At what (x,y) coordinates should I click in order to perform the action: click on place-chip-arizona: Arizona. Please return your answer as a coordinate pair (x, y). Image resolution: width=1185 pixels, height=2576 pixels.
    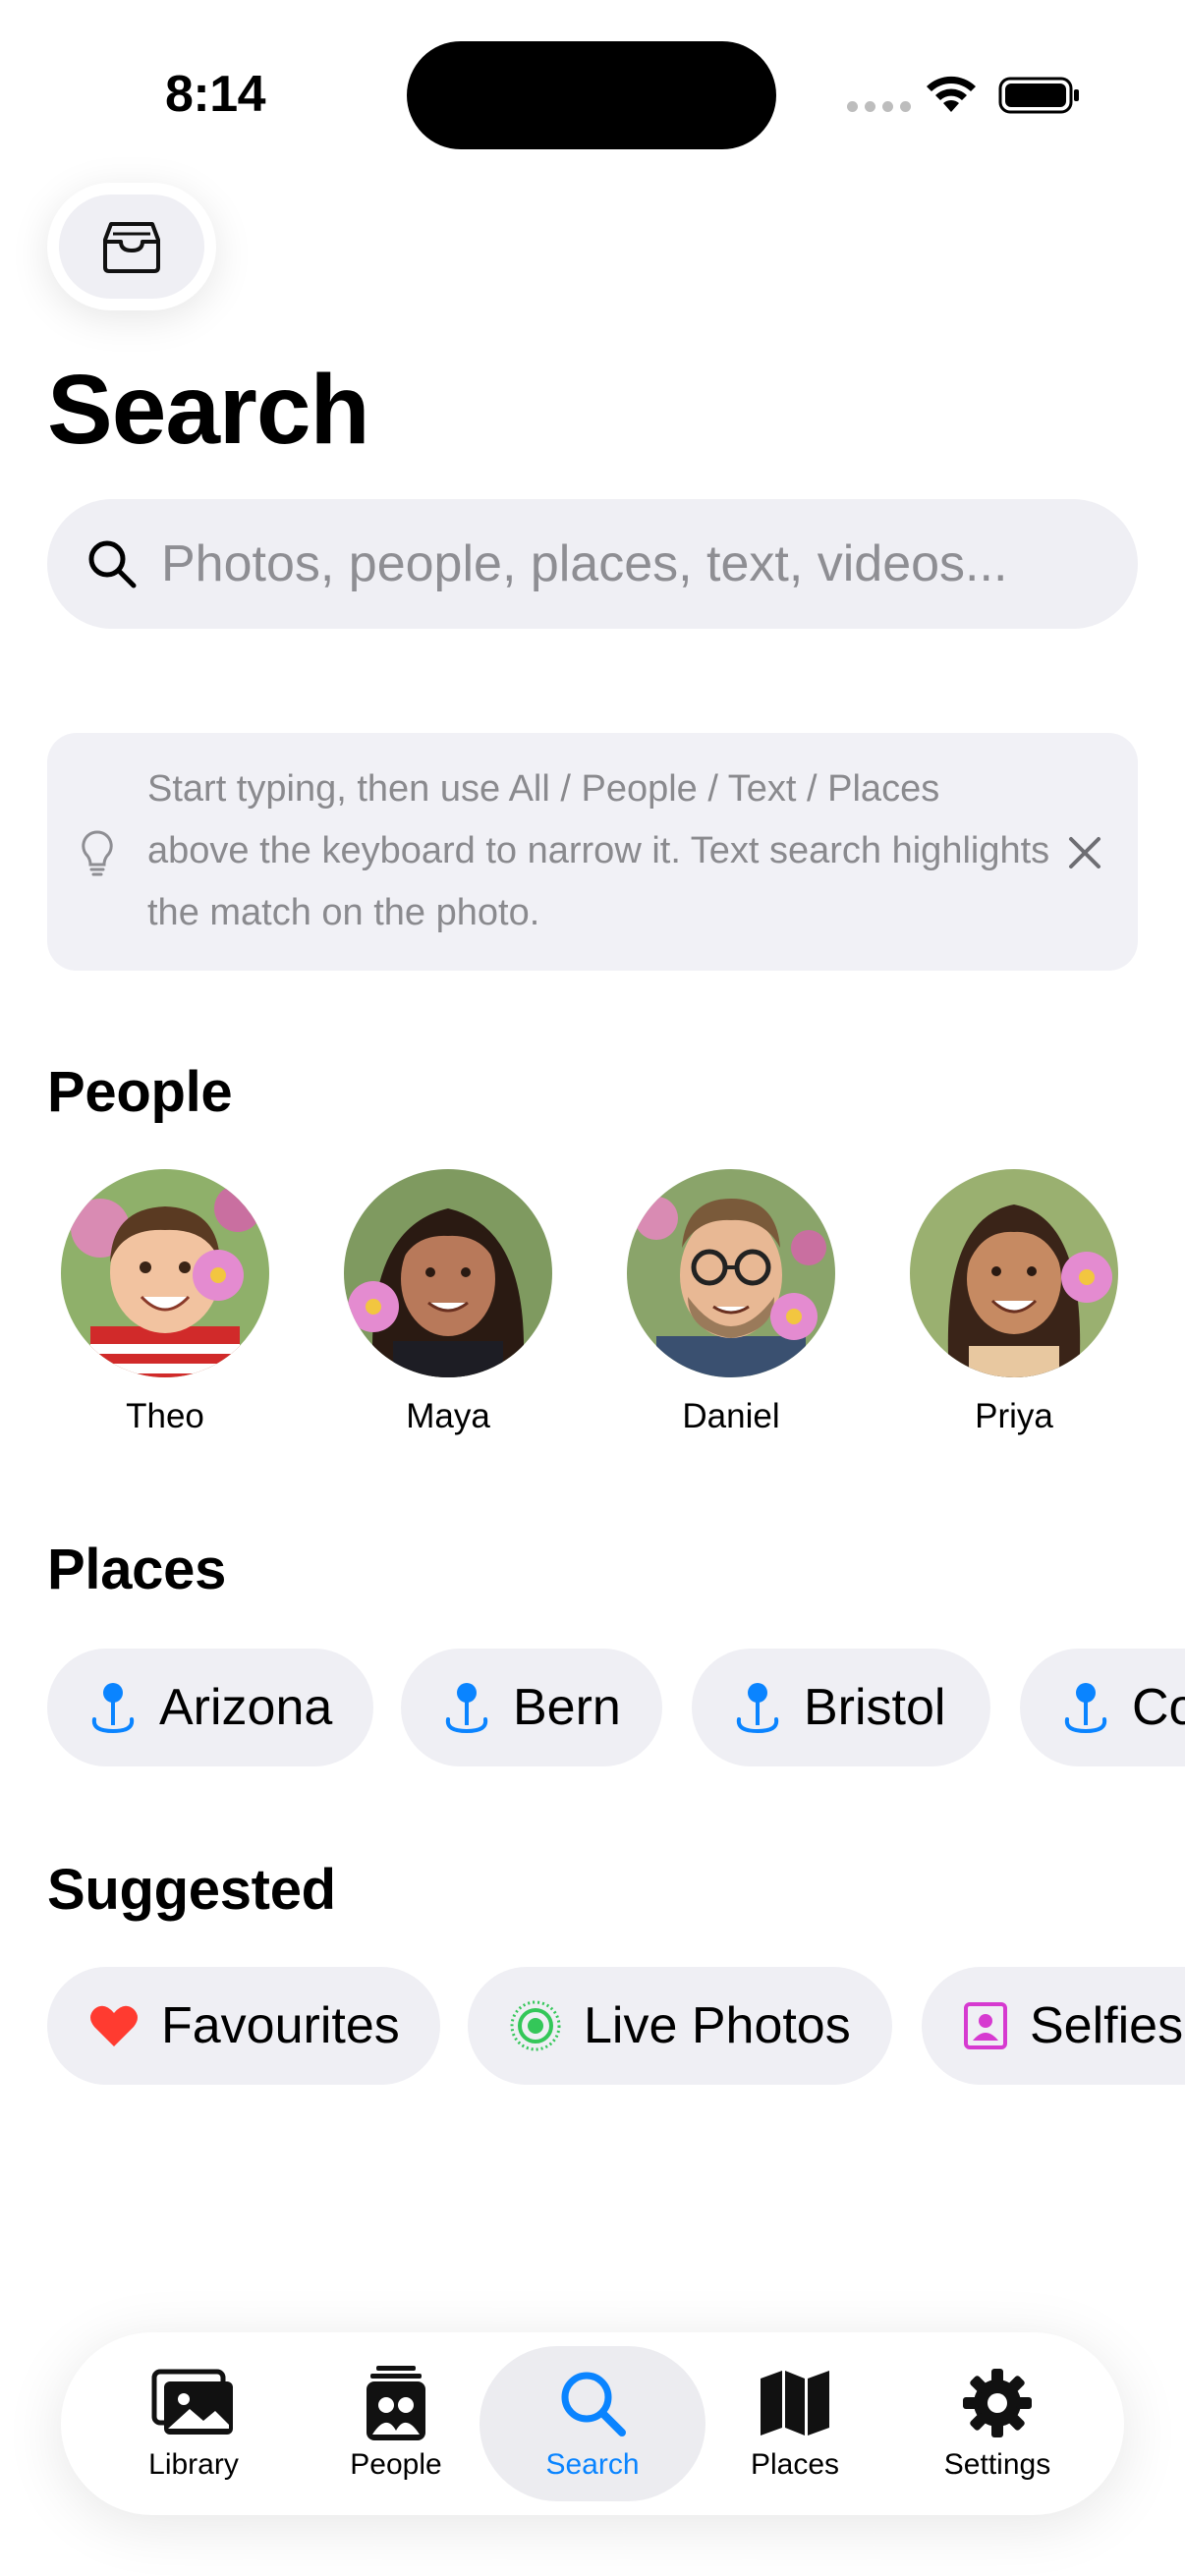
    Looking at the image, I should click on (210, 1707).